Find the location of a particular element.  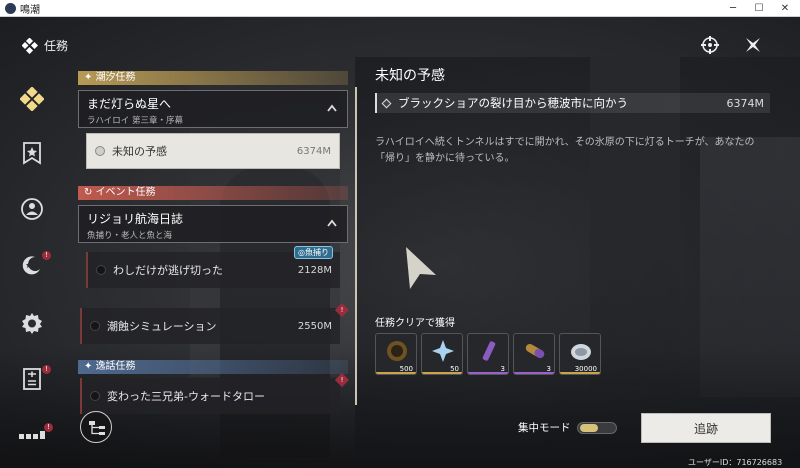

maximize-button: ☐ is located at coordinates (759, 8).